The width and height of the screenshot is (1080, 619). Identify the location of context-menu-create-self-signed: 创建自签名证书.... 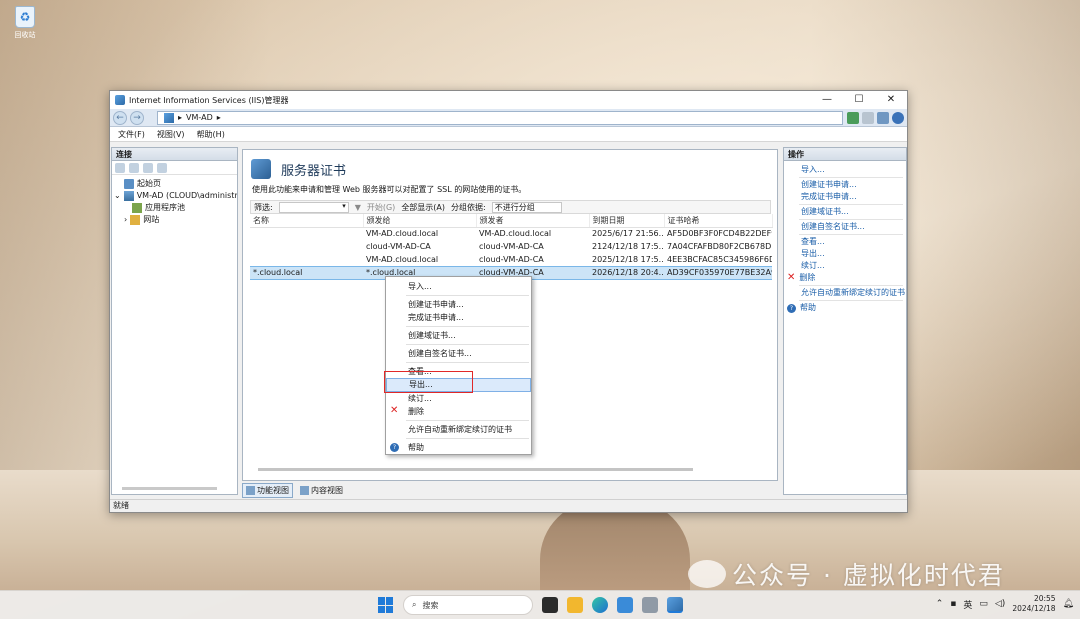
(458, 353).